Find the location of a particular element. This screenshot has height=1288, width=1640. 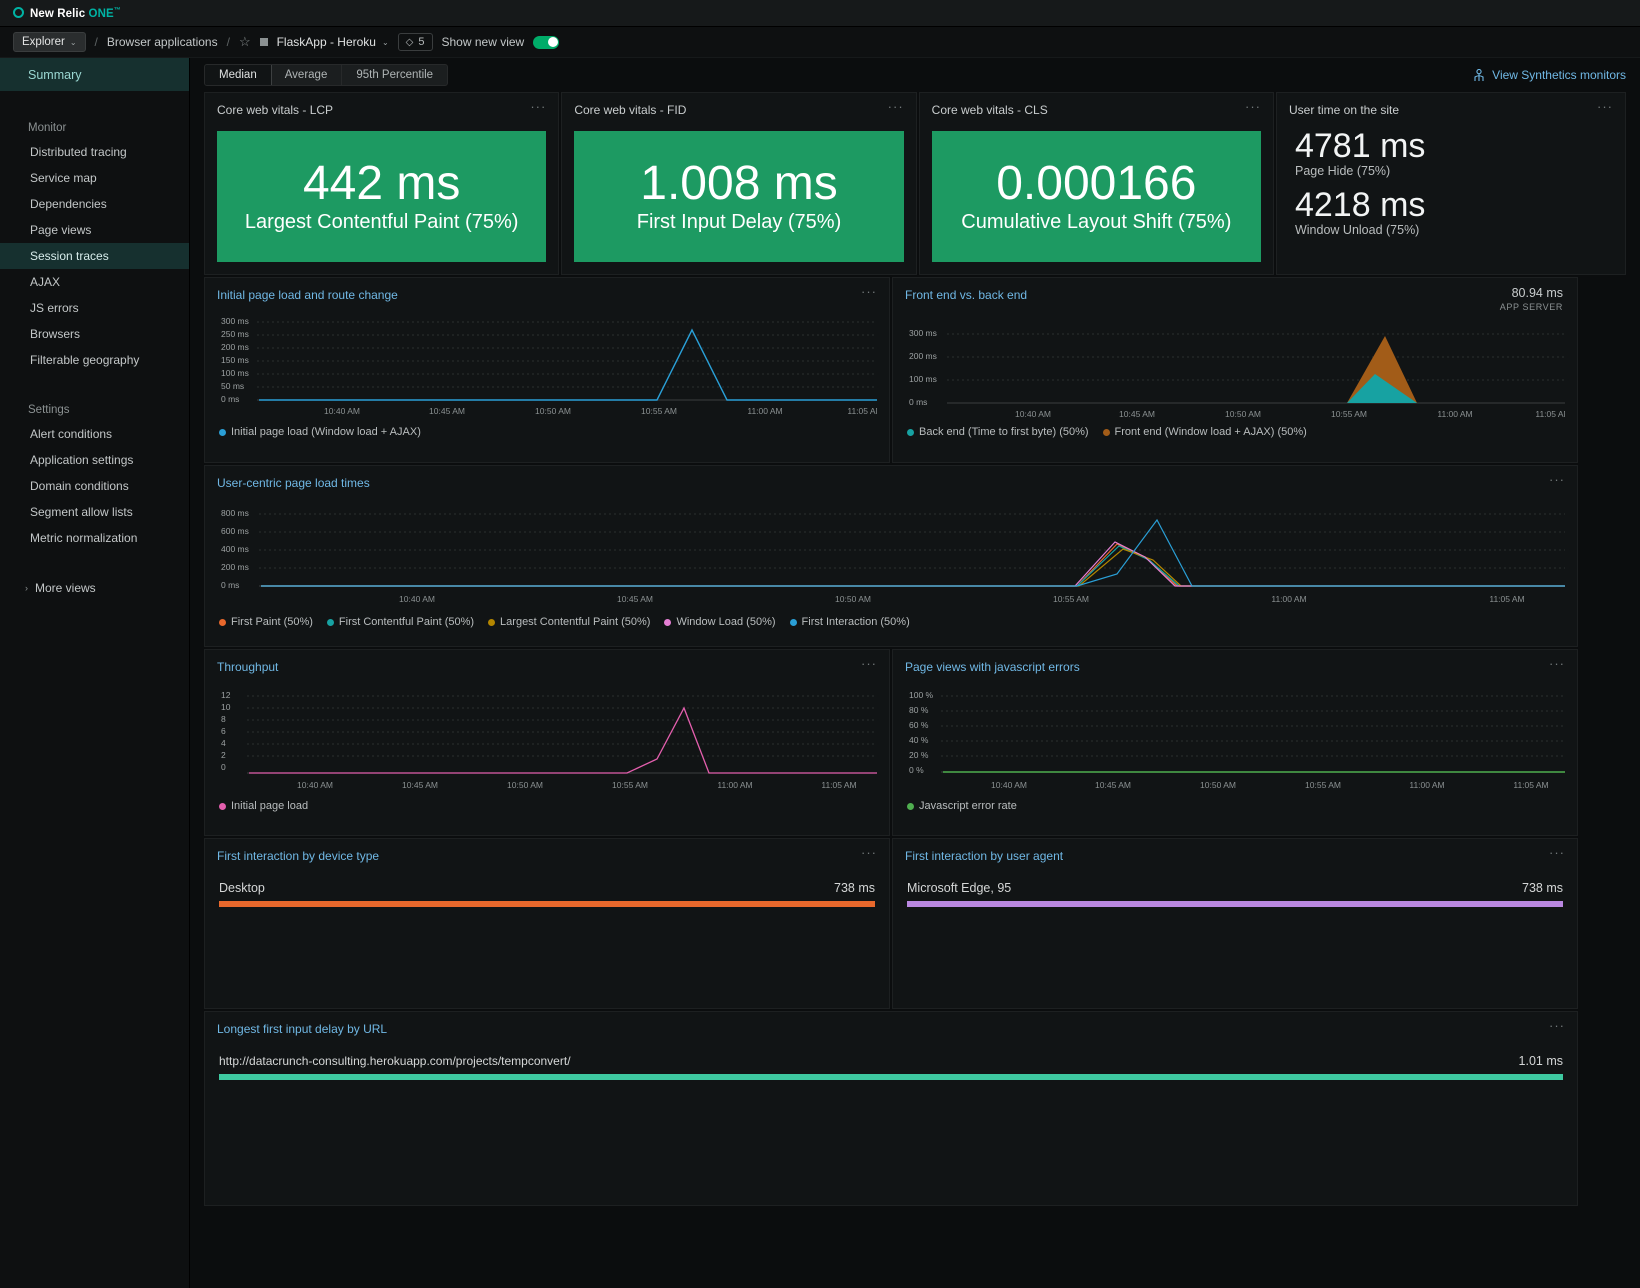

bar-value-desktop: 738 ms is located at coordinates (854, 888).